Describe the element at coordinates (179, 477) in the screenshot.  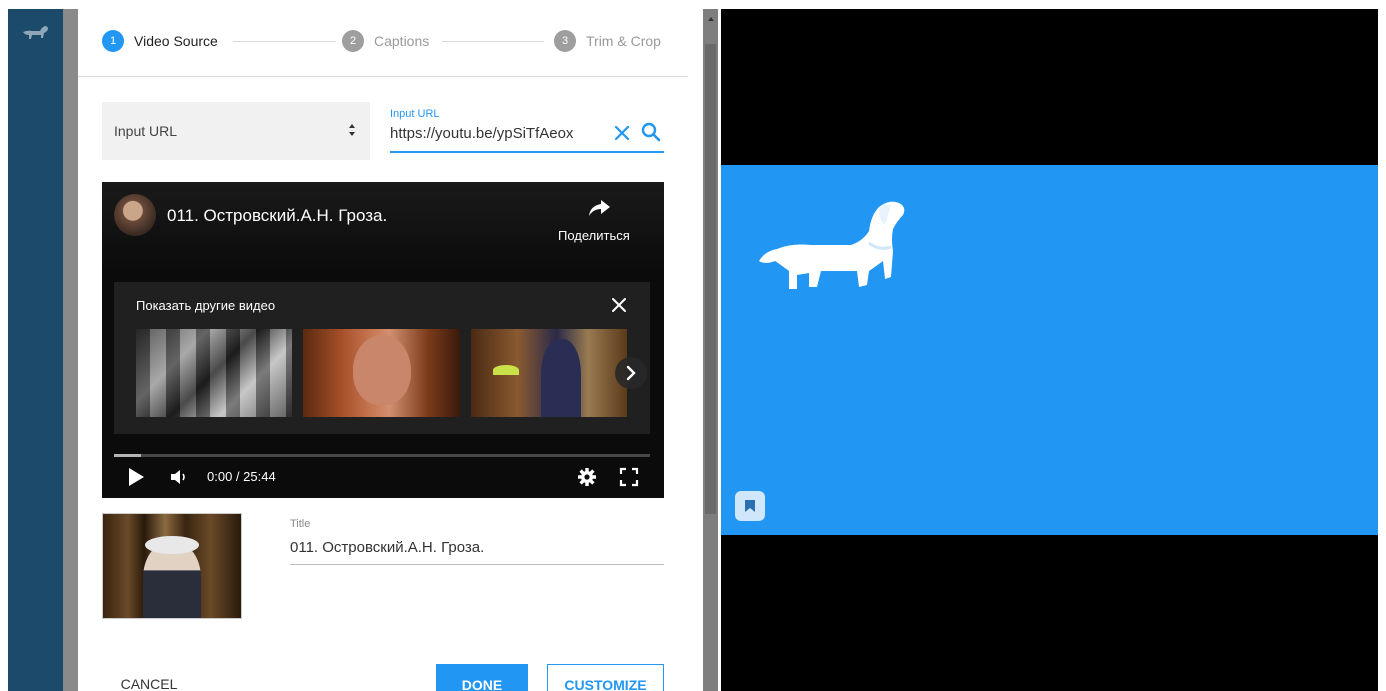
I see `volume-icon` at that location.